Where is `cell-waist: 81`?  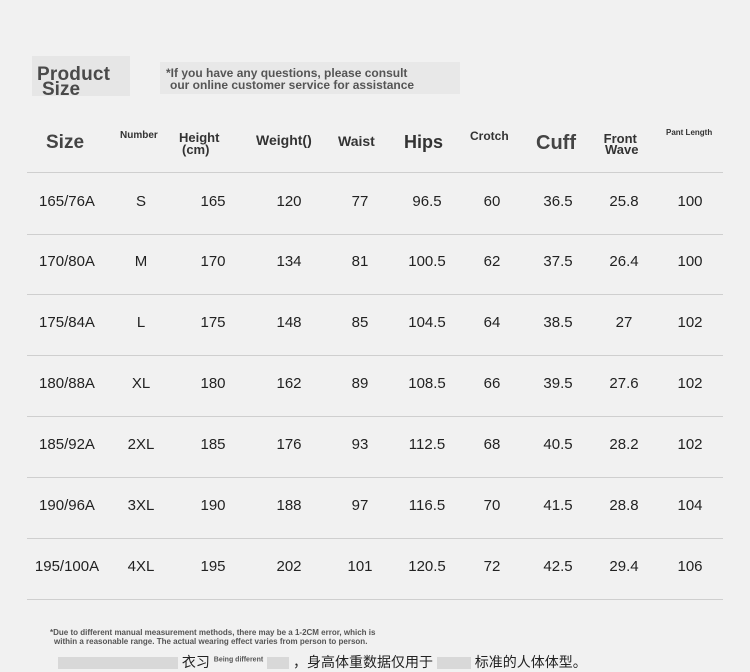
cell-waist: 81 is located at coordinates (360, 261).